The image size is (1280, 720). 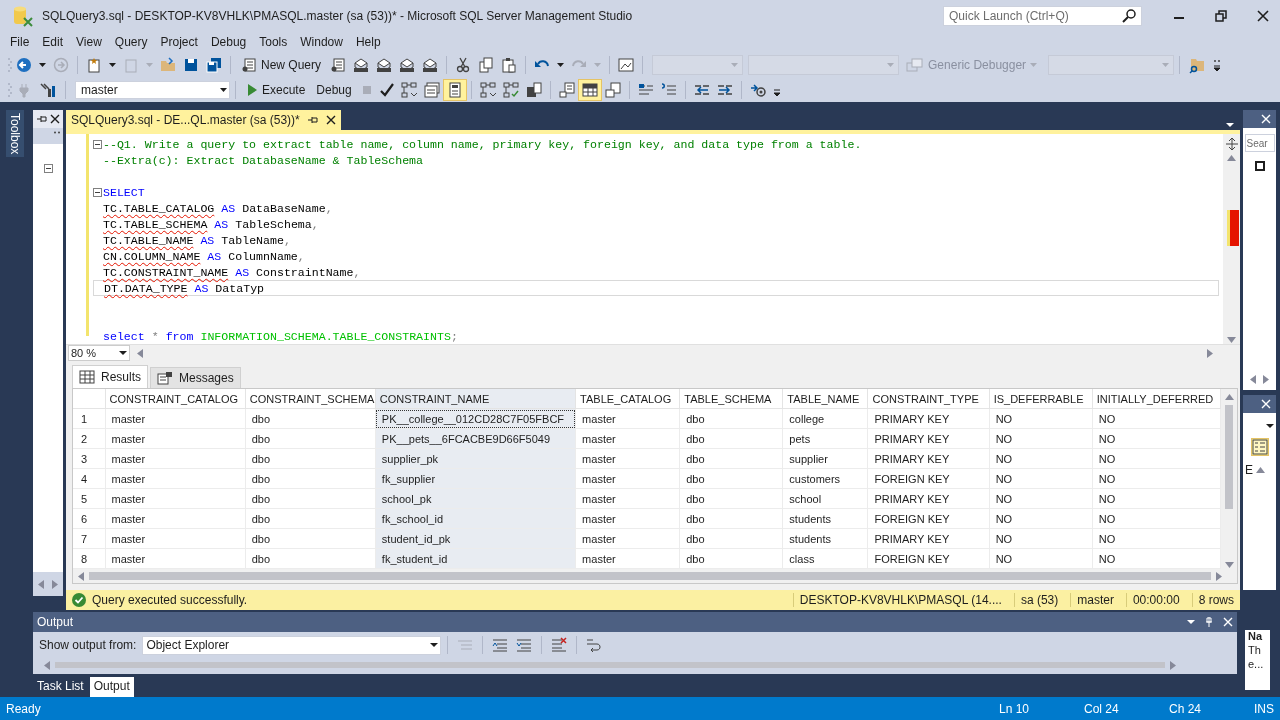 I want to click on zoom-dropdown: 80 %, so click(x=99, y=353).